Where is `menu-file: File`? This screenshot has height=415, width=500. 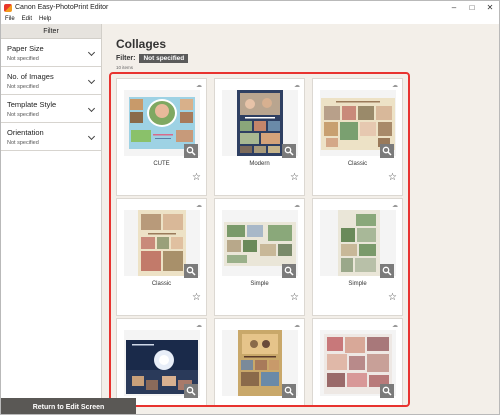
menu-file: File is located at coordinates (10, 19).